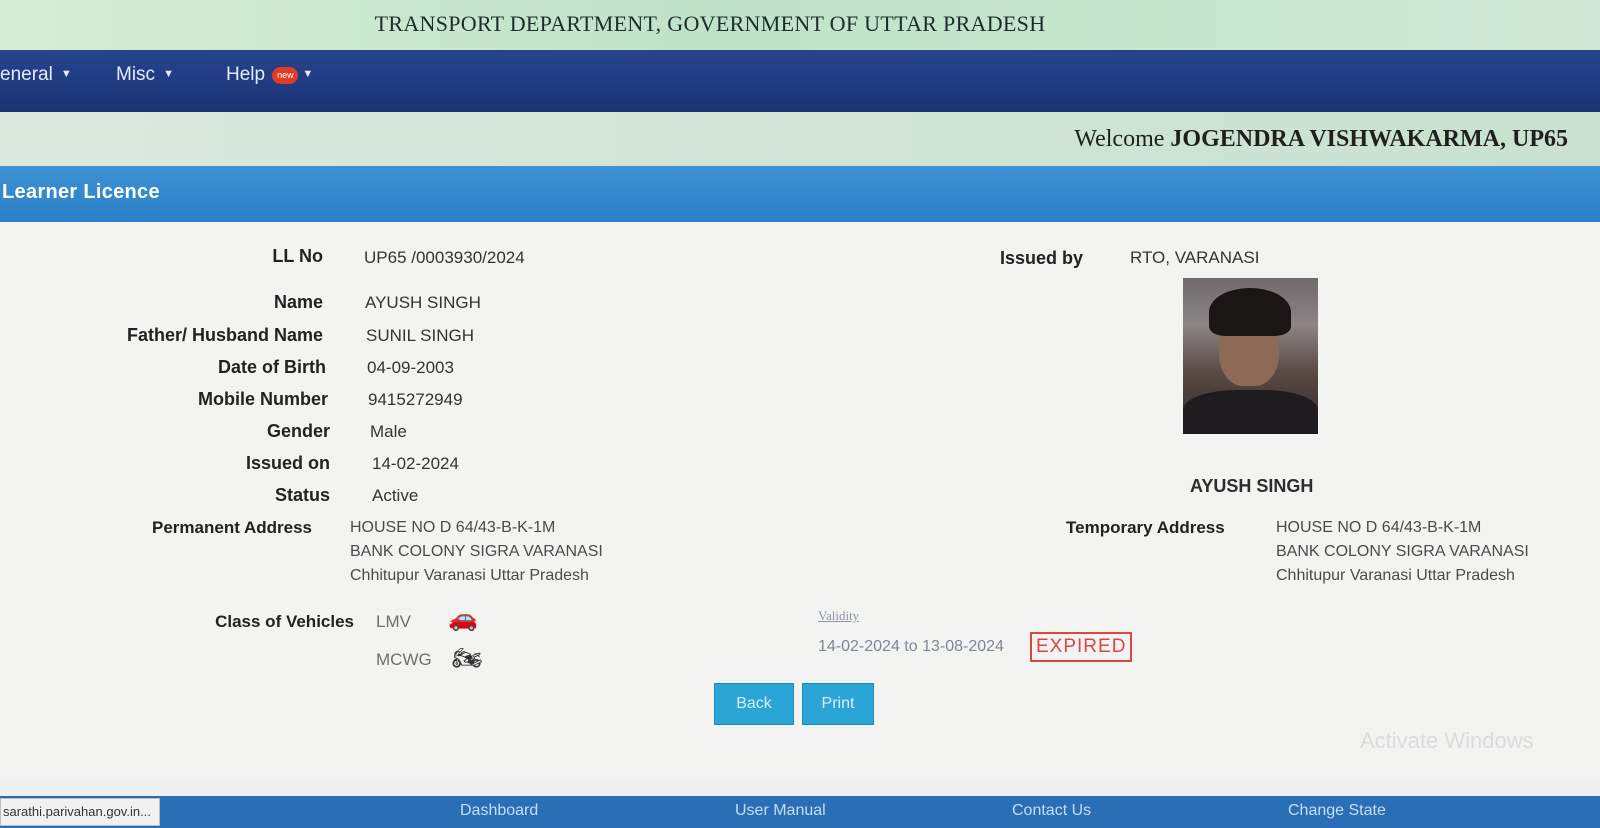  What do you see at coordinates (911, 646) in the screenshot?
I see `validity-period: 14-02-2024 to 13-08-2024` at bounding box center [911, 646].